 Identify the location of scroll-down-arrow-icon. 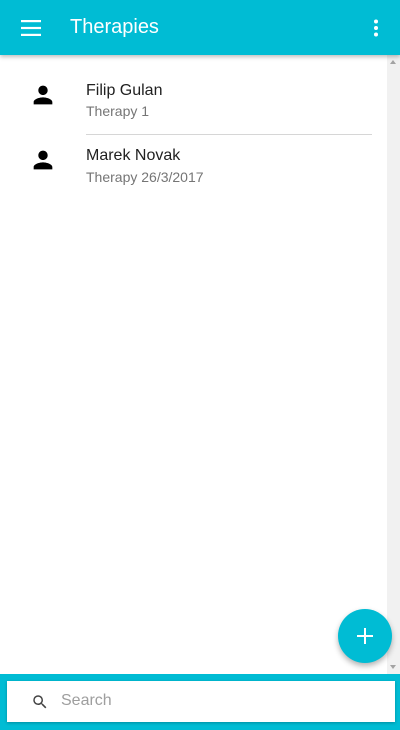
(393, 667).